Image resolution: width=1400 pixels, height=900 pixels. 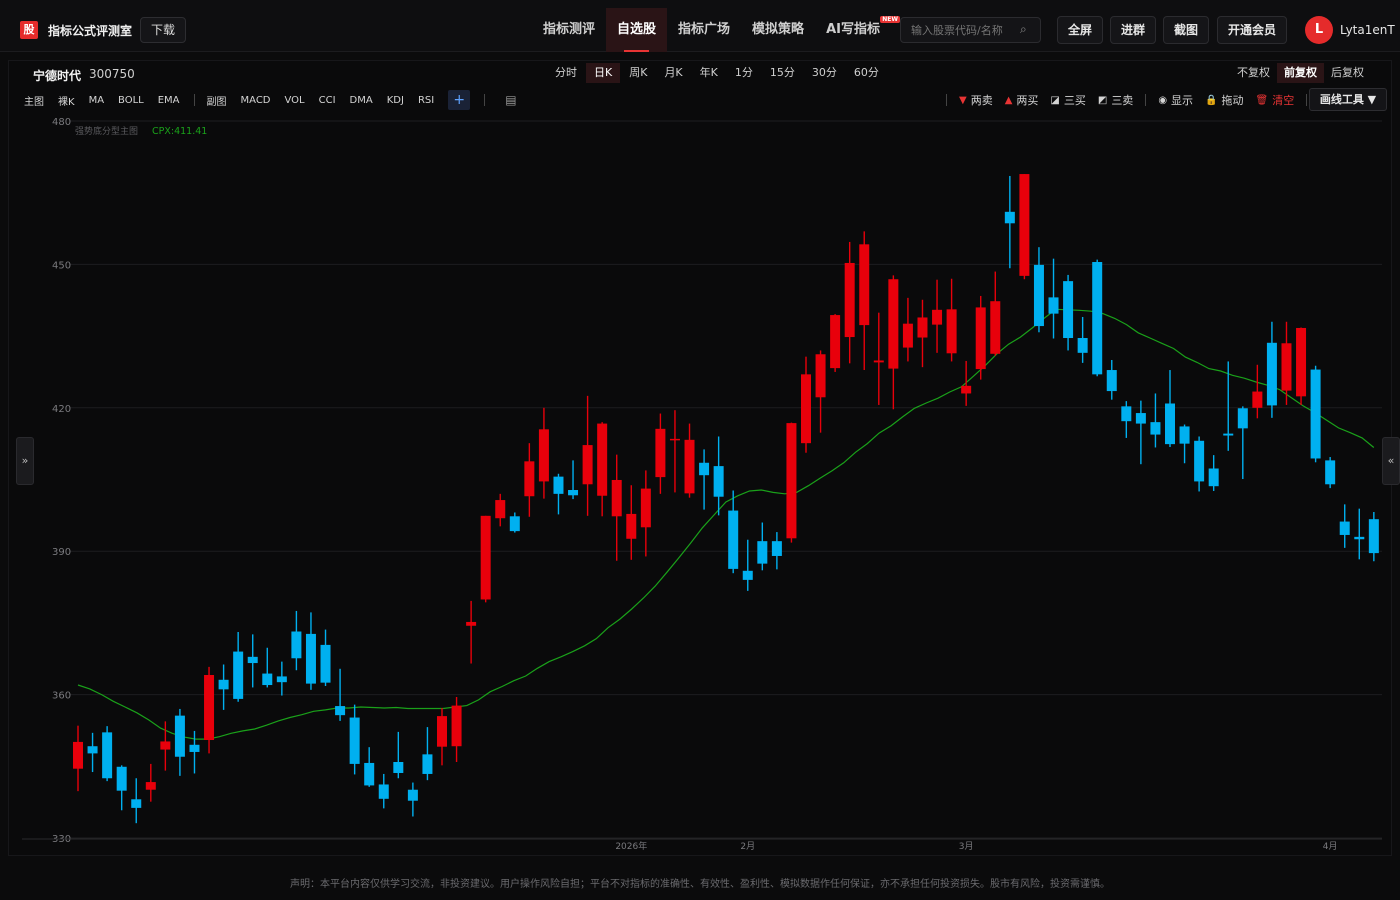 What do you see at coordinates (631, 846) in the screenshot?
I see `x-tick-label: 2026年` at bounding box center [631, 846].